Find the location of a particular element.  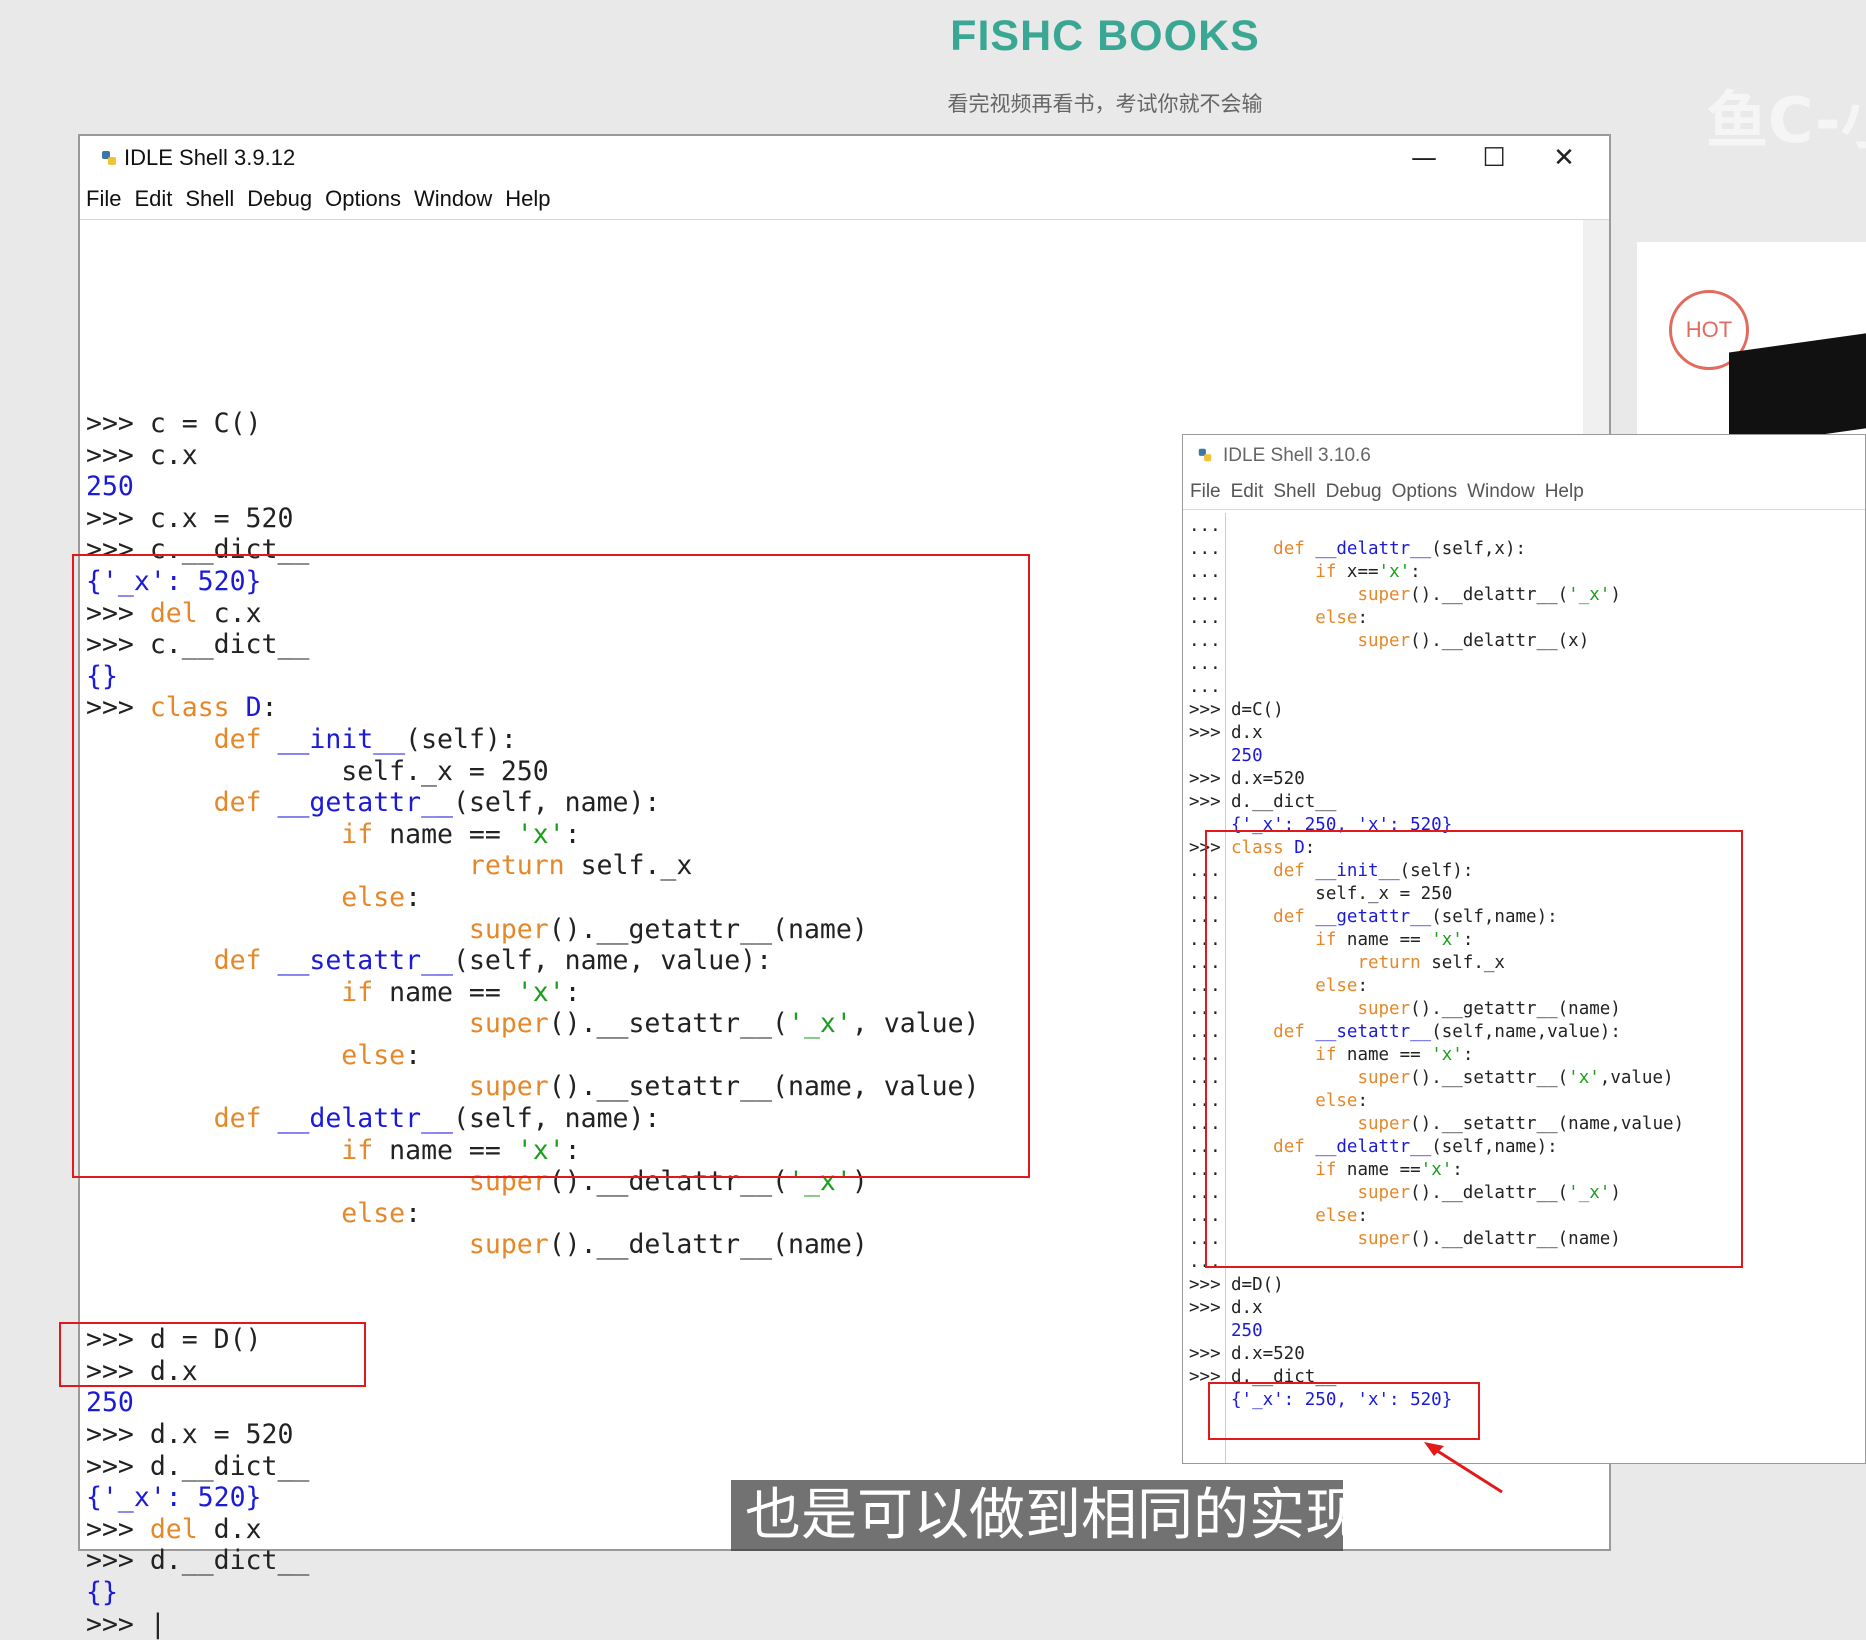

maximize-button: ☐ is located at coordinates (1494, 158).